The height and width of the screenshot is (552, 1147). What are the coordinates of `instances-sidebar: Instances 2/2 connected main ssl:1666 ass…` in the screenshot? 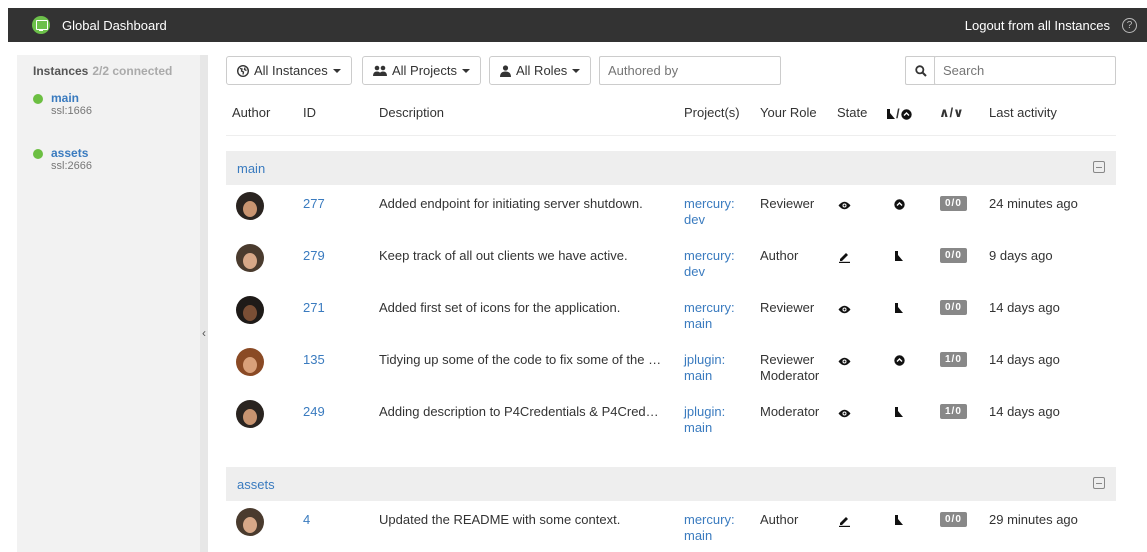 It's located at (108, 303).